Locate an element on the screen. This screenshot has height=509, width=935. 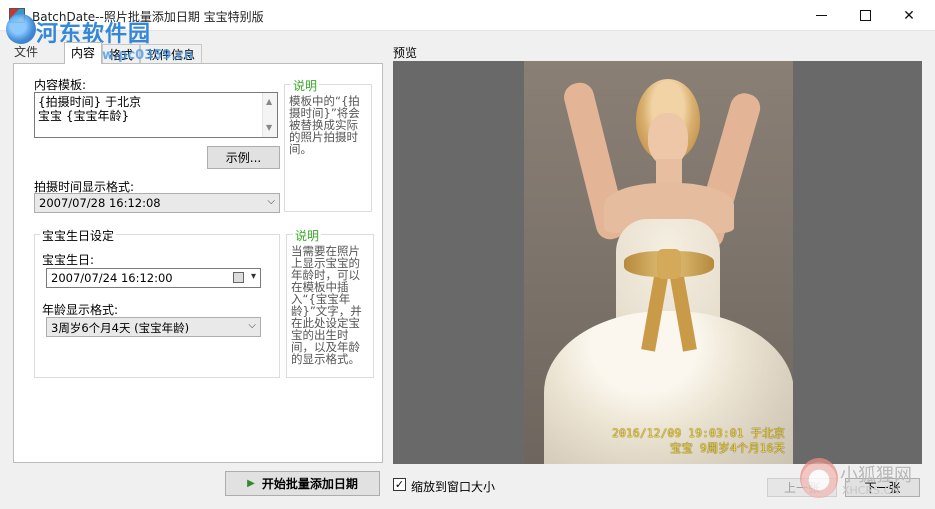
start-batch-button: ▶ 开始批量添加日期 is located at coordinates (302, 483).